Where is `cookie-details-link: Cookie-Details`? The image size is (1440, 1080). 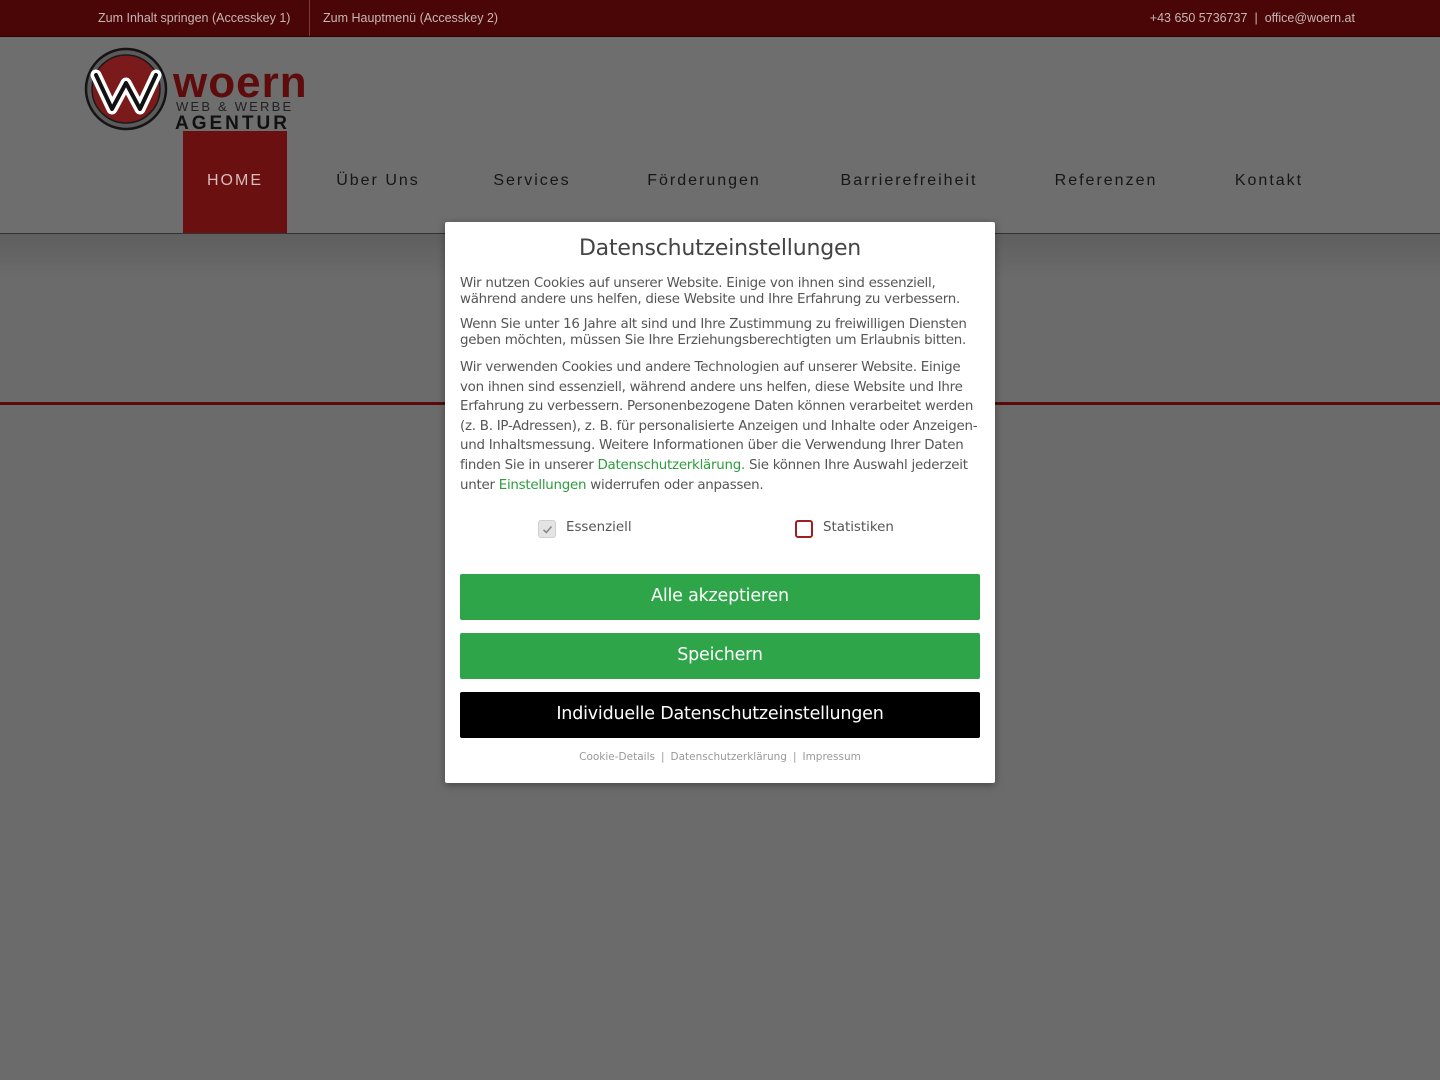
cookie-details-link: Cookie-Details is located at coordinates (617, 757).